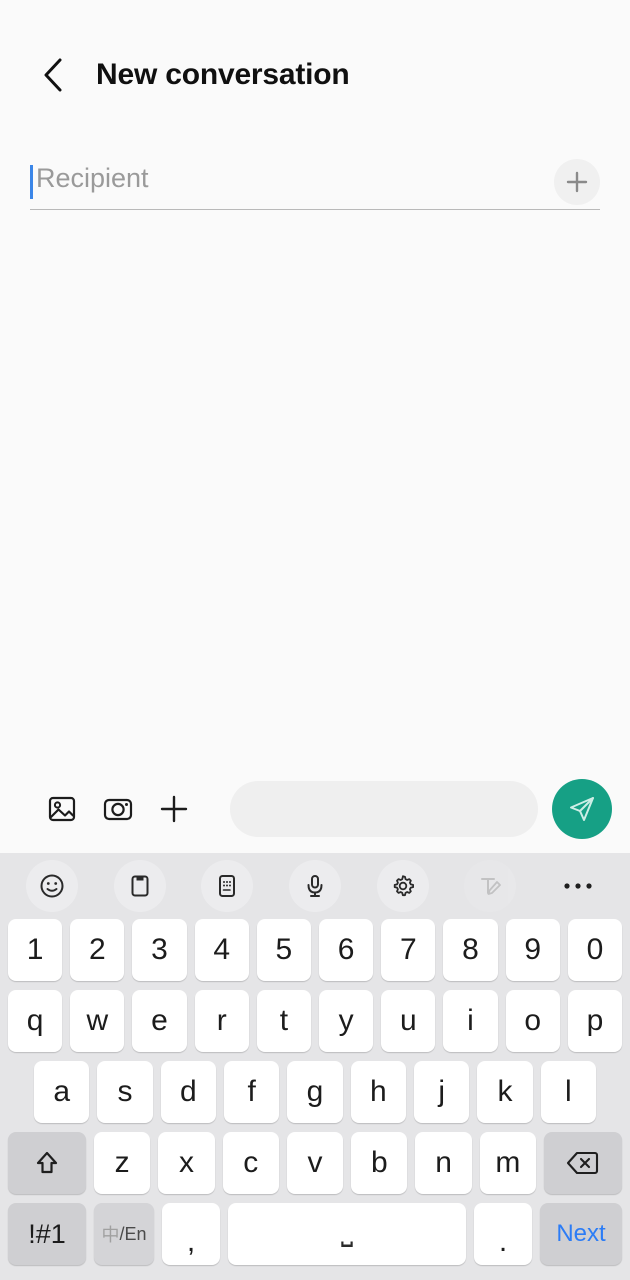 Image resolution: width=630 pixels, height=1280 pixels. I want to click on key-r: r, so click(221, 1021).